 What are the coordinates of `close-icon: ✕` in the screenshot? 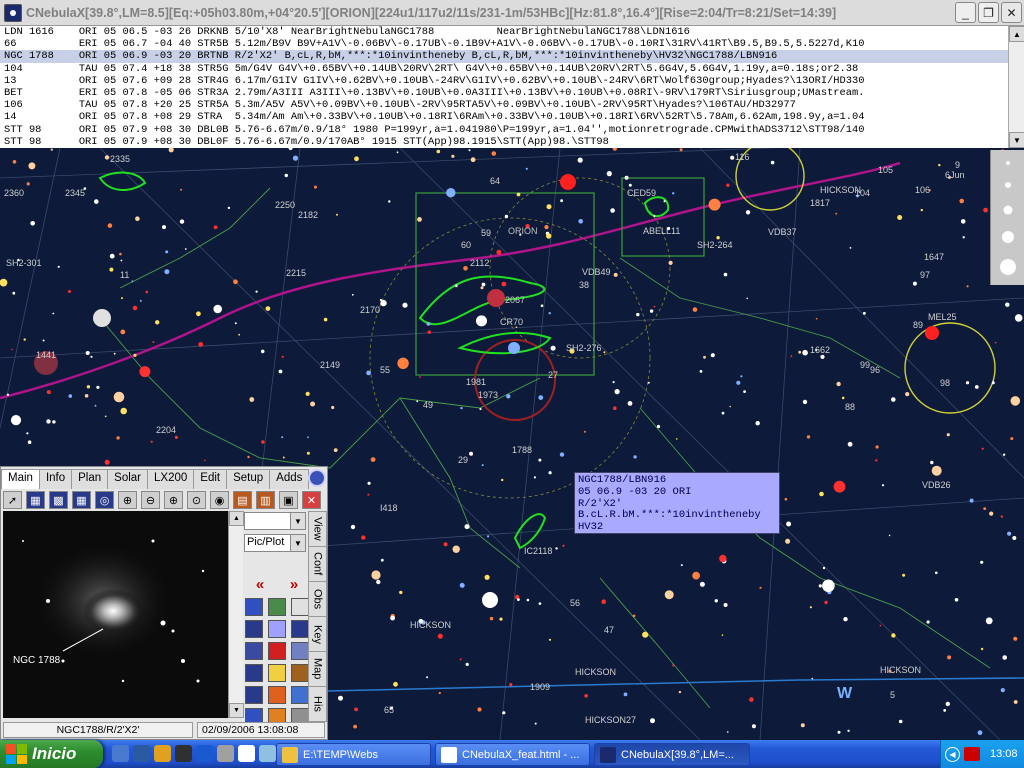 It's located at (311, 500).